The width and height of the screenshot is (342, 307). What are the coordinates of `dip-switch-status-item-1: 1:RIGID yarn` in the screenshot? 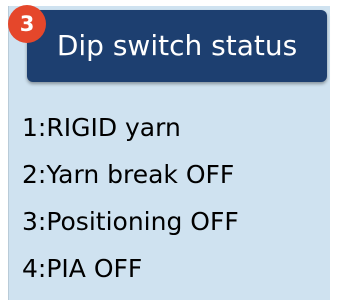 It's located at (101, 127).